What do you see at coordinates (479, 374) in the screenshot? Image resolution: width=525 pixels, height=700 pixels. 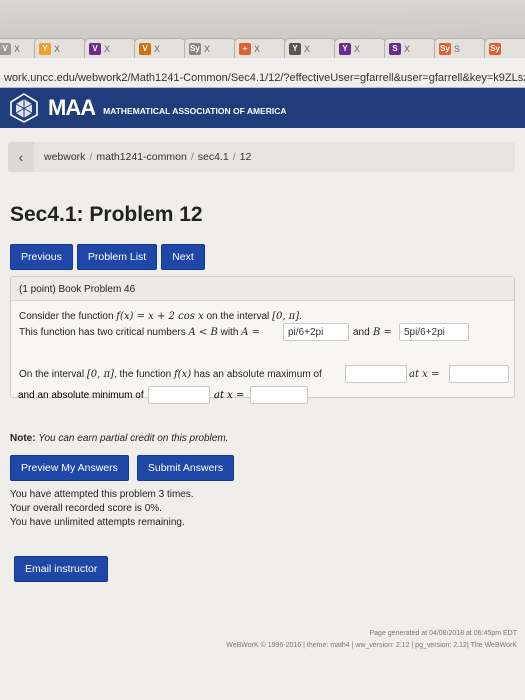 I see `answer-max-x-input` at bounding box center [479, 374].